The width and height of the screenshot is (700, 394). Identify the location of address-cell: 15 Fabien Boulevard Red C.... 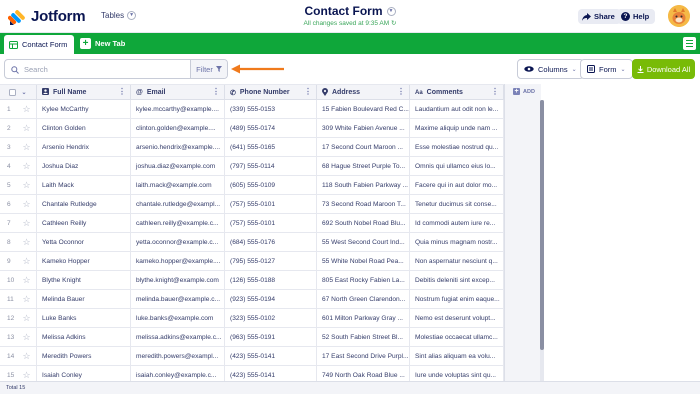
(363, 109).